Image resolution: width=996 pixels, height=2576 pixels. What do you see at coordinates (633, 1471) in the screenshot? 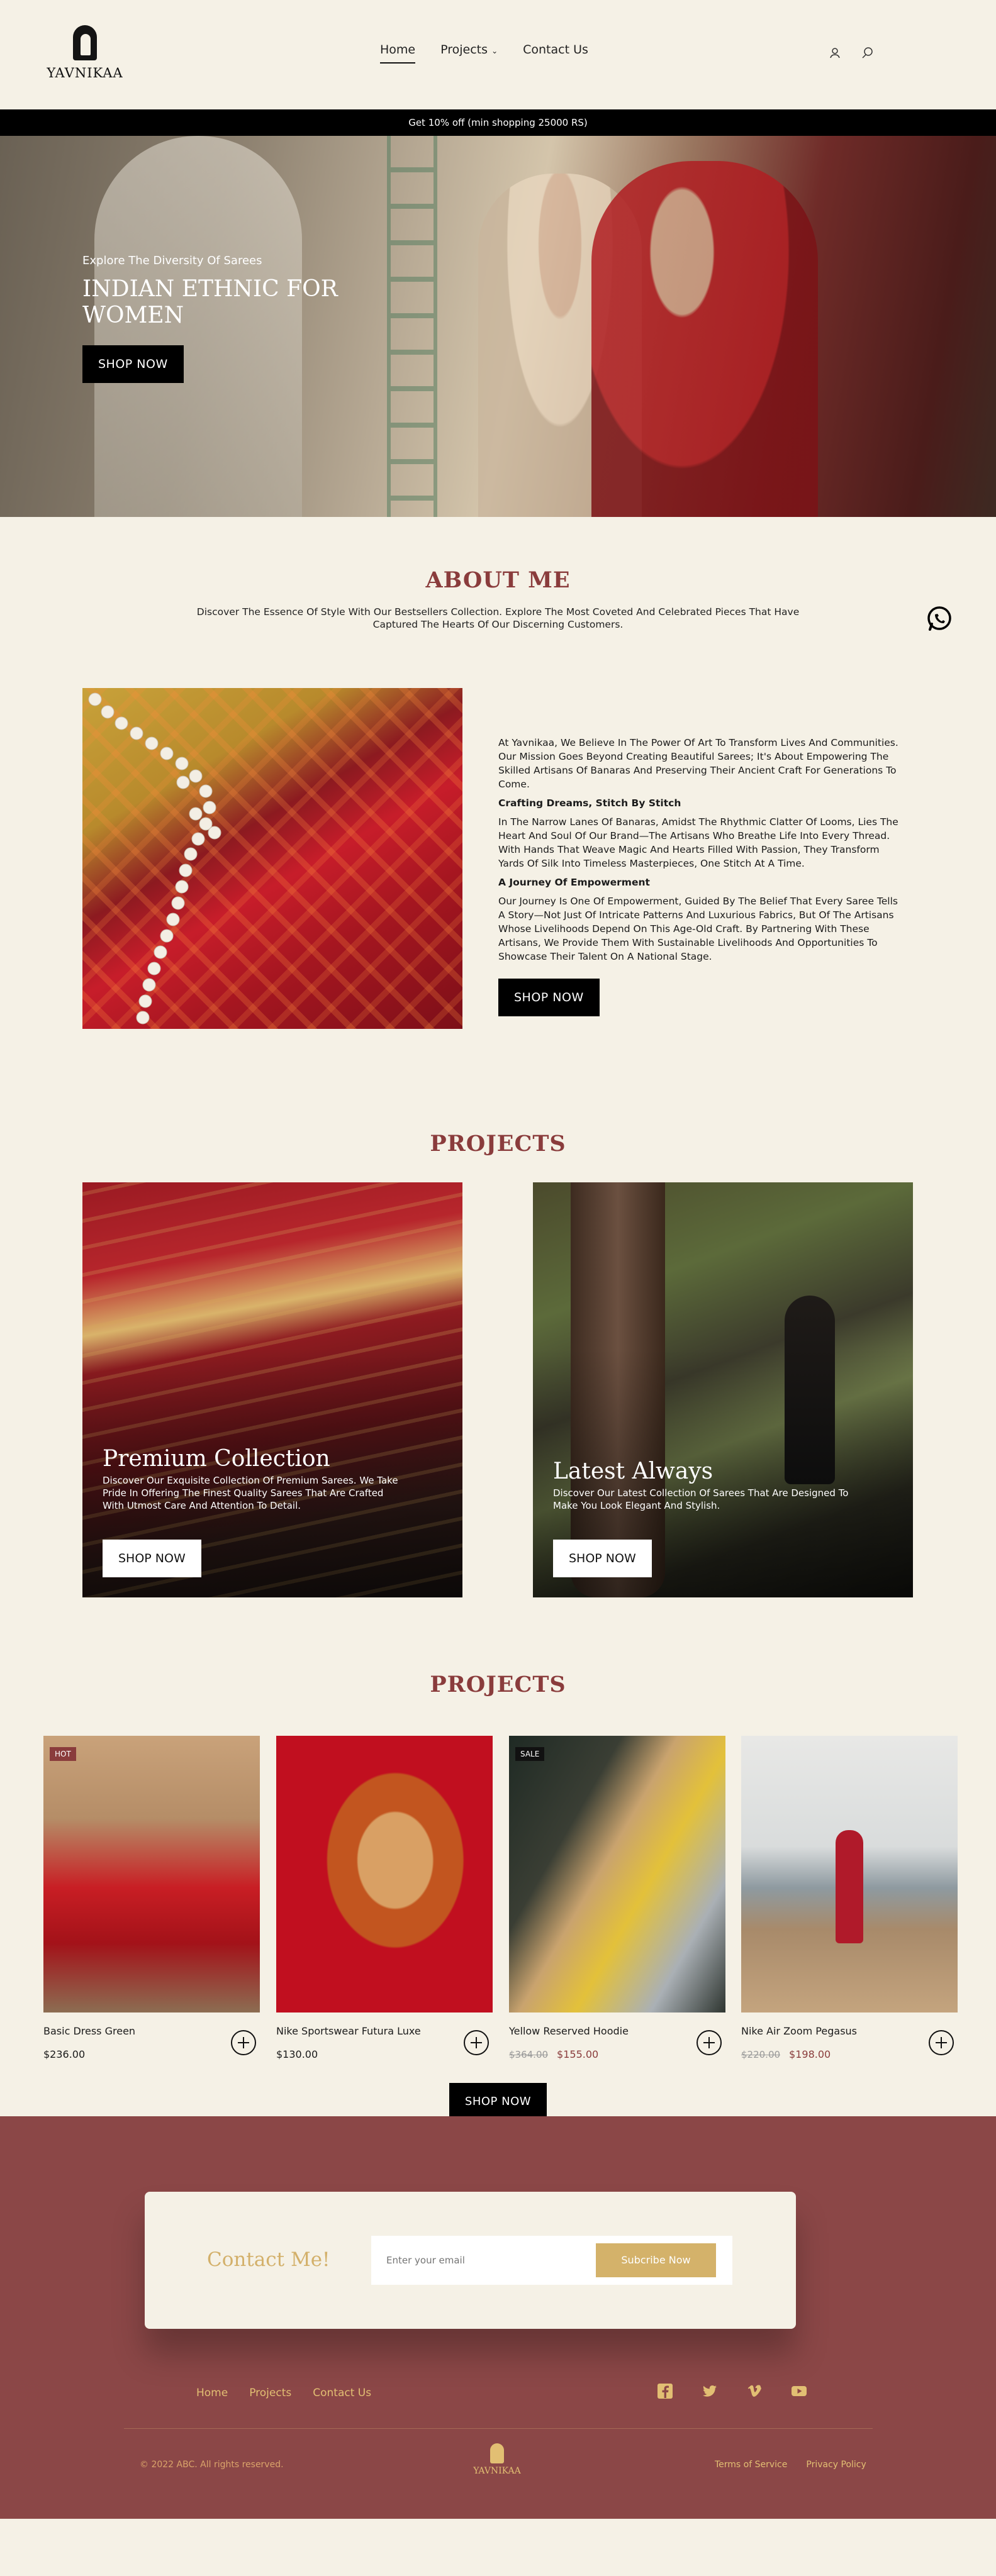
I see `project-card-title: Latest Always` at bounding box center [633, 1471].